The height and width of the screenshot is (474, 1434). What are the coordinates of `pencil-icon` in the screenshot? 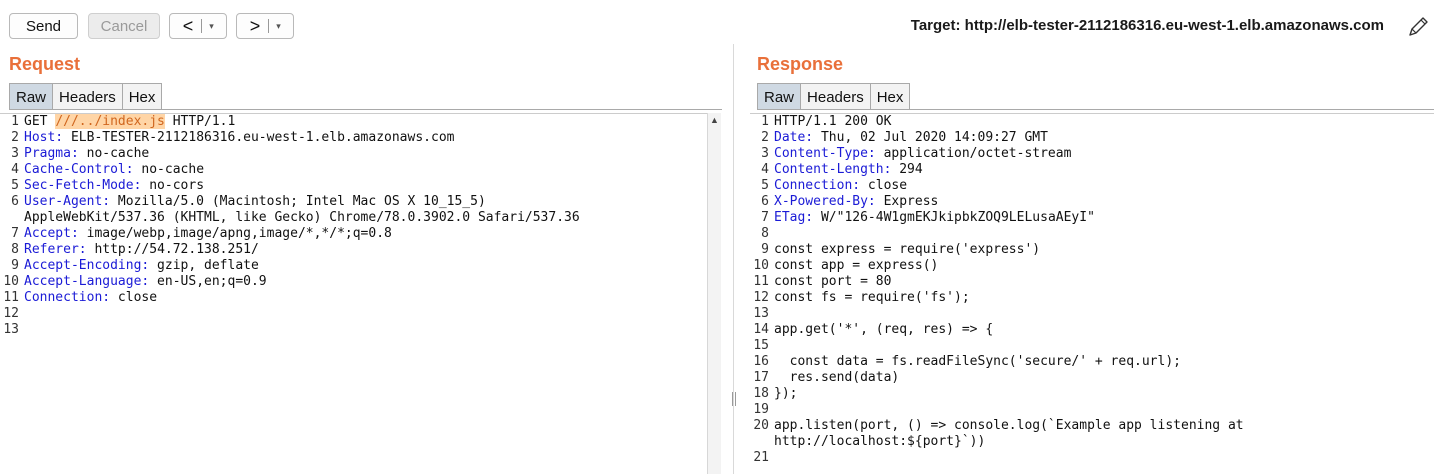 It's located at (1418, 27).